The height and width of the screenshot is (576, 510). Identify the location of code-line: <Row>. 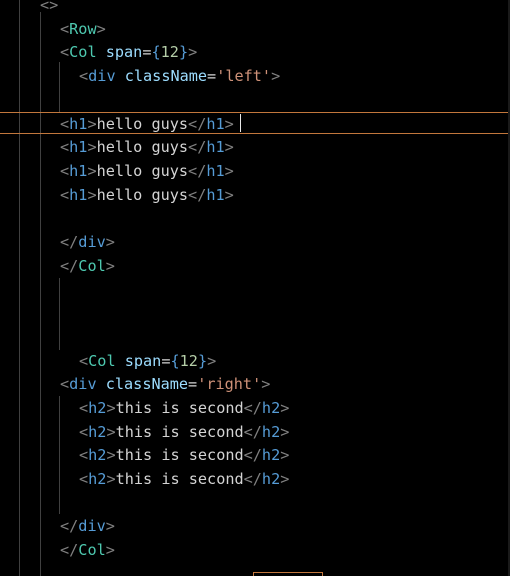
(83, 29).